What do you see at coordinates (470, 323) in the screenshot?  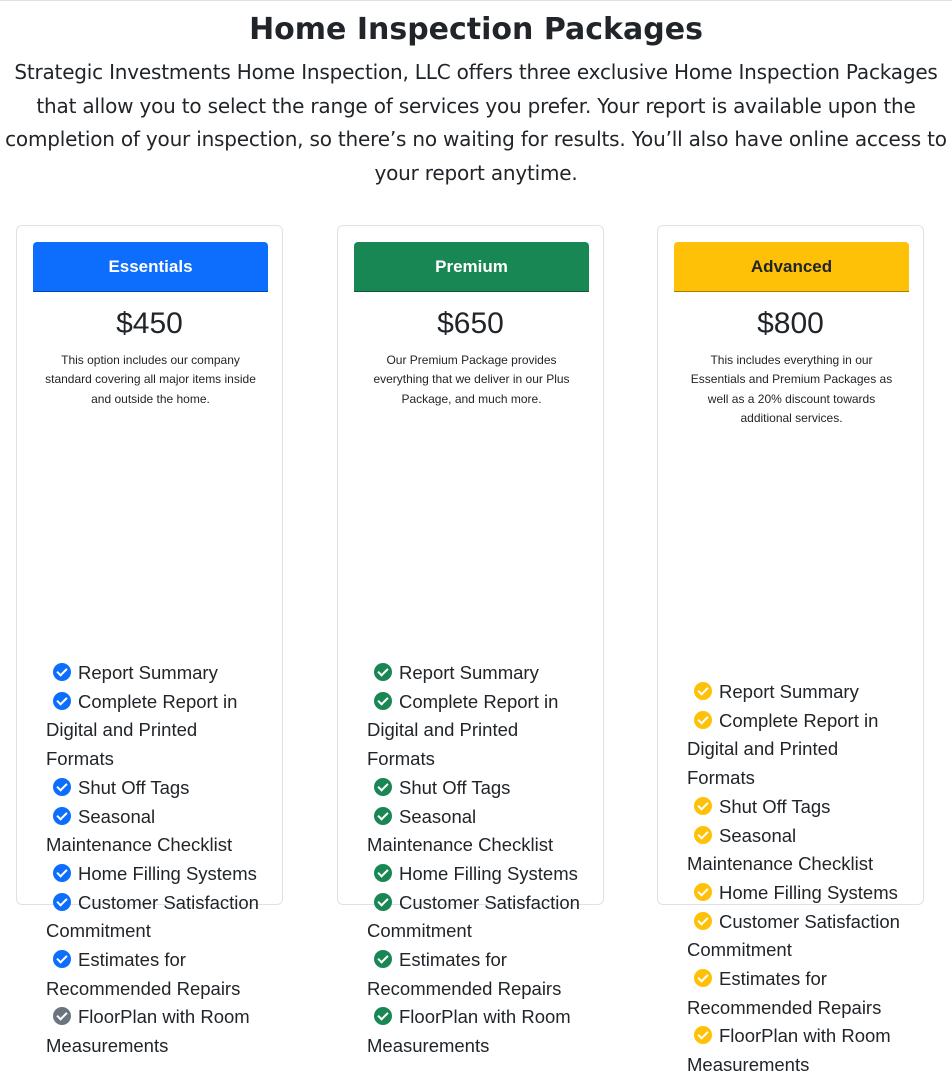 I see `package-price: $650` at bounding box center [470, 323].